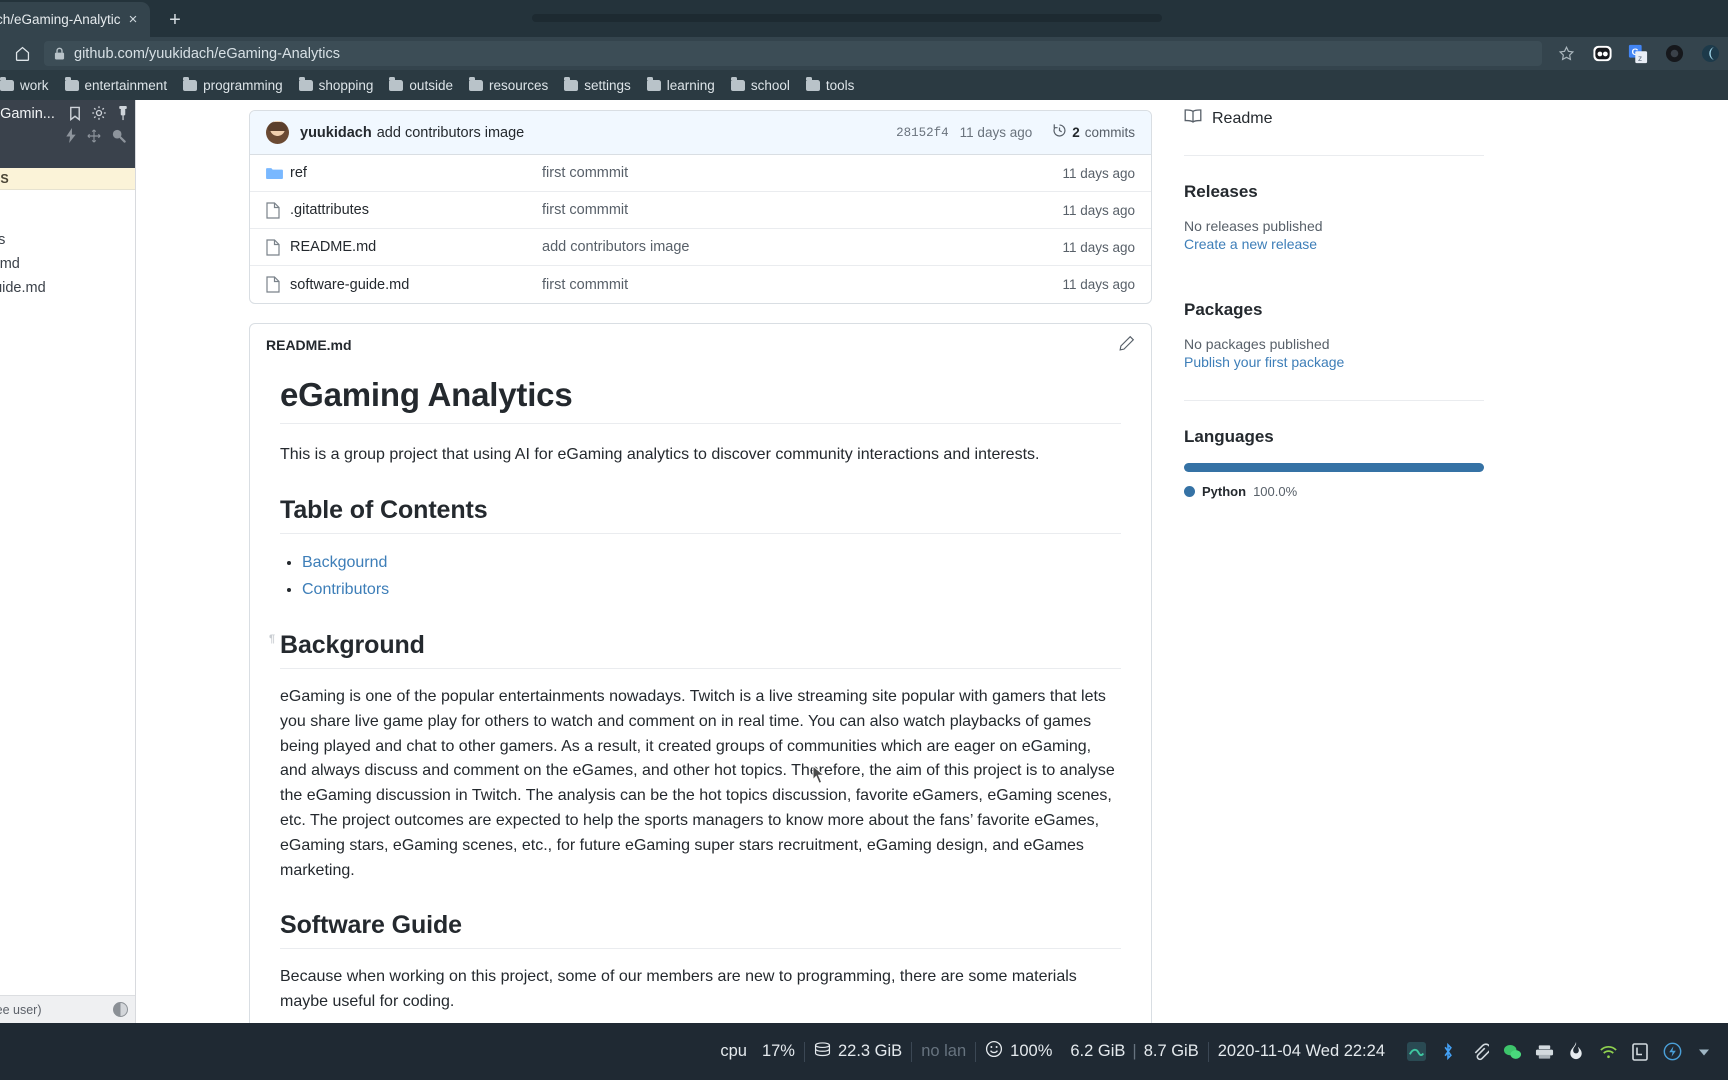 Image resolution: width=1728 pixels, height=1080 pixels. I want to click on extension-file-item: tes, so click(67, 240).